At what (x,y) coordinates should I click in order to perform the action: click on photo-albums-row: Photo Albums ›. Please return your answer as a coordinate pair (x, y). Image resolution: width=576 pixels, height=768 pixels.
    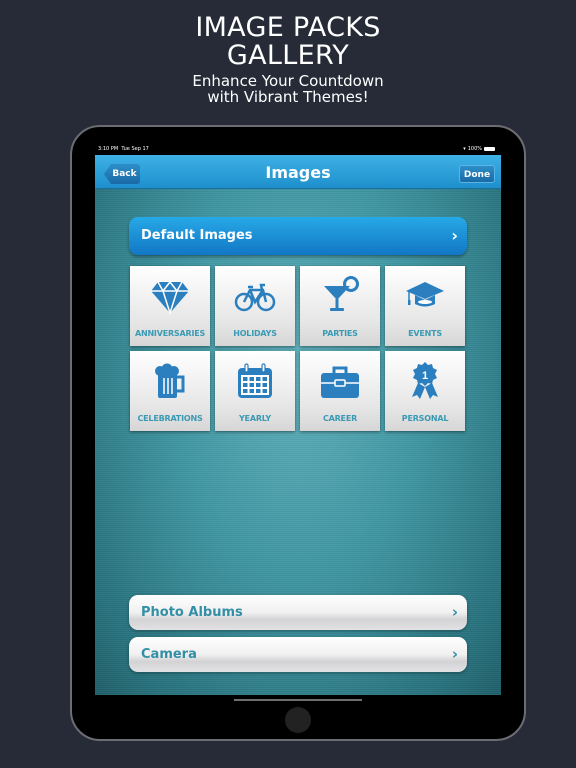
    Looking at the image, I should click on (298, 612).